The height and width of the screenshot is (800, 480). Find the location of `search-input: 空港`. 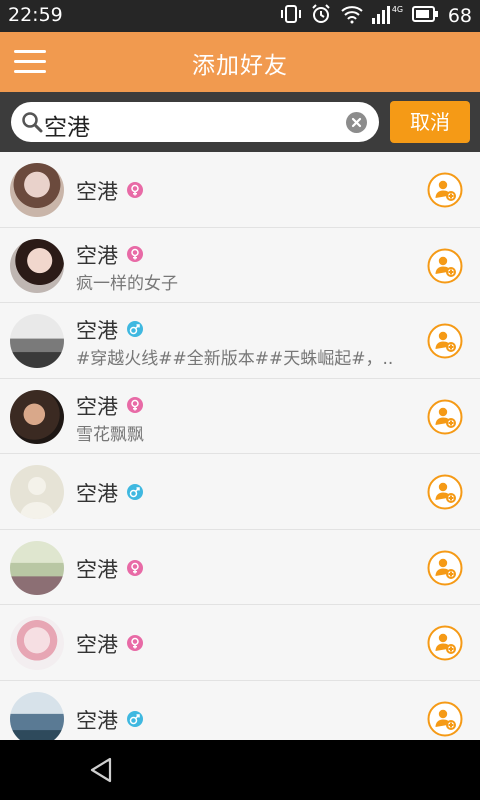

search-input: 空港 is located at coordinates (195, 122).